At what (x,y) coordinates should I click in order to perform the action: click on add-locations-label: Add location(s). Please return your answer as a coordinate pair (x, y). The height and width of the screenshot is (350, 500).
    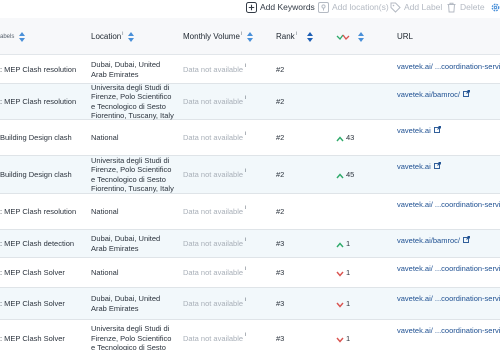
    Looking at the image, I should click on (360, 7).